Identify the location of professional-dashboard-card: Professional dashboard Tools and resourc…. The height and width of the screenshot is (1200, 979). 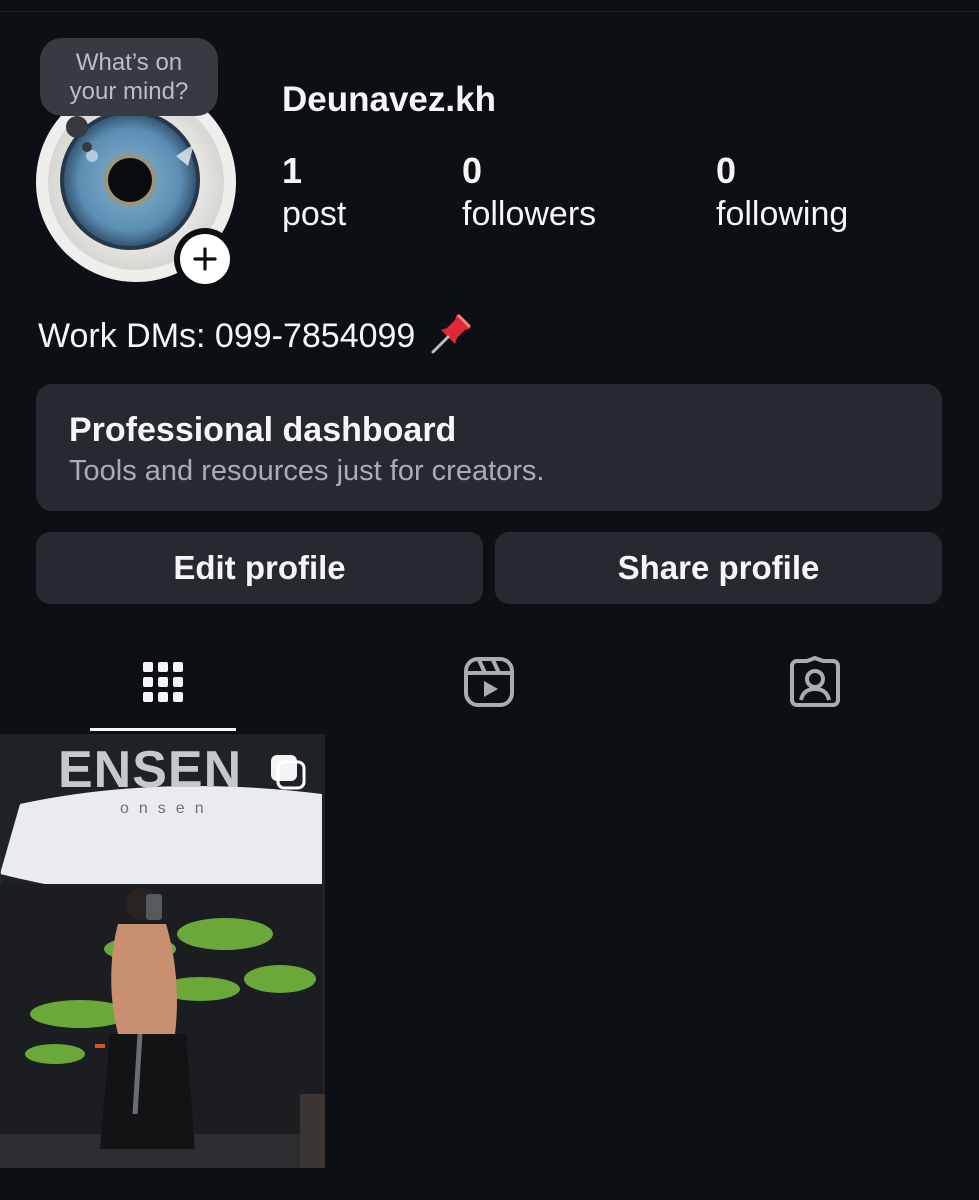
(489, 447).